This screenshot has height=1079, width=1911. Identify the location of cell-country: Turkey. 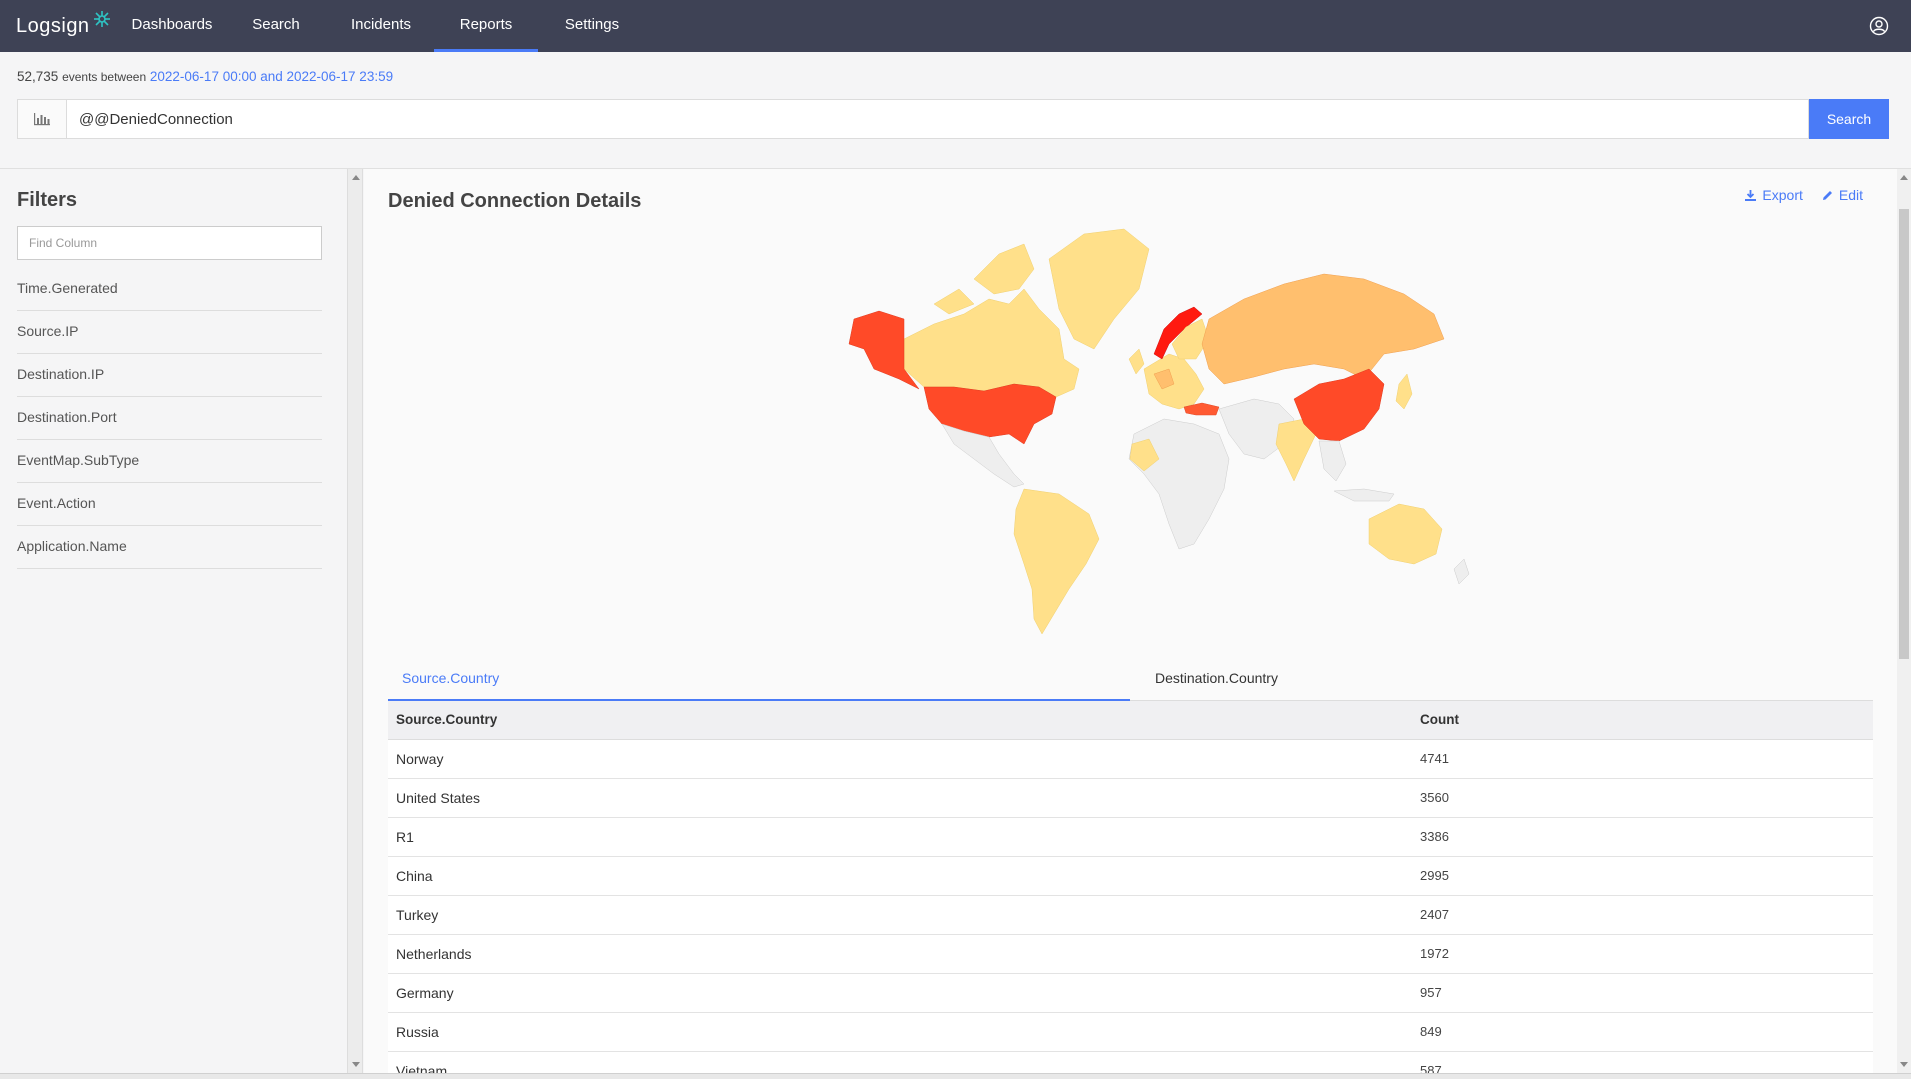
(417, 915).